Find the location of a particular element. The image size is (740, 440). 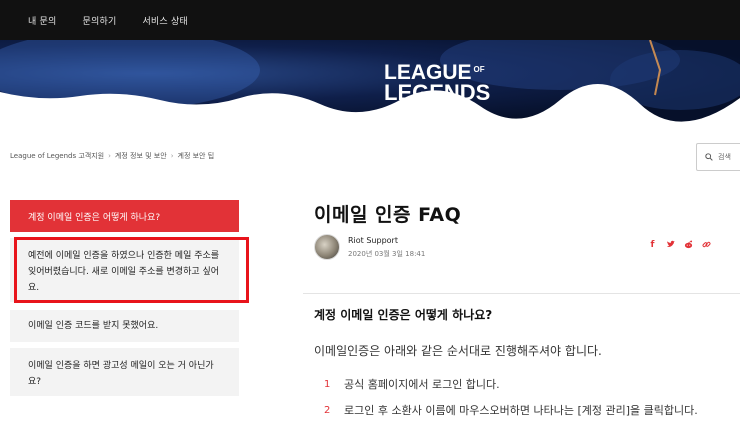

list-item: 1 공식 홈페이지에서 로그인 합니다. is located at coordinates (529, 385).